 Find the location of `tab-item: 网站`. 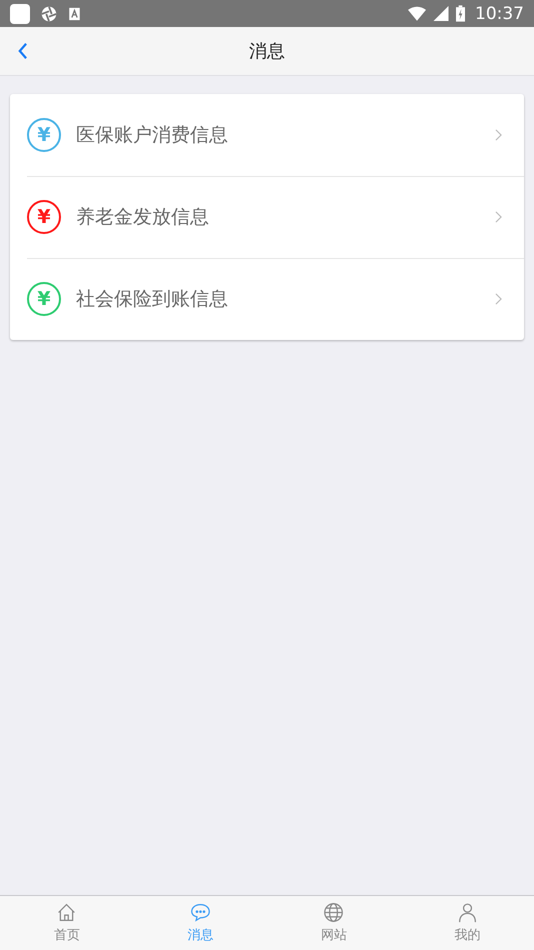

tab-item: 网站 is located at coordinates (333, 923).